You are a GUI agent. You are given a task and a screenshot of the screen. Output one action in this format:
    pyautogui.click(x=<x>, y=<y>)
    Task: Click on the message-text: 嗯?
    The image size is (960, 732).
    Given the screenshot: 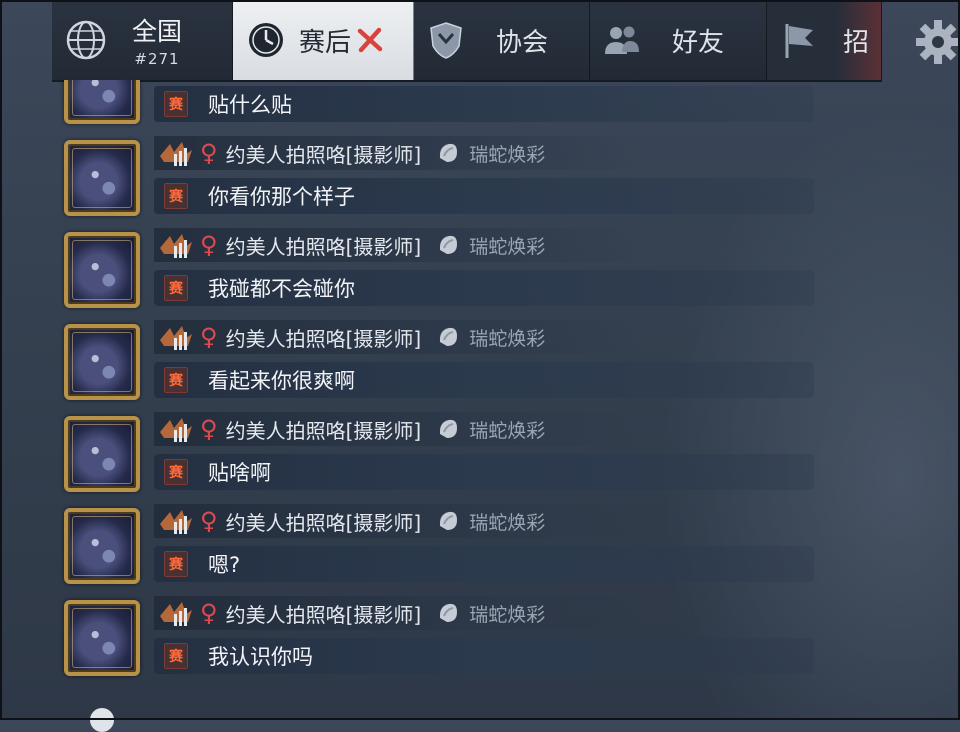 What is the action you would take?
    pyautogui.click(x=224, y=565)
    